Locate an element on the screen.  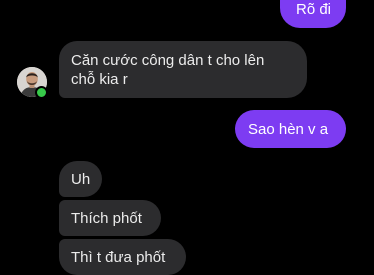
message-bubble-outgoing: Rõ đi is located at coordinates (313, 14).